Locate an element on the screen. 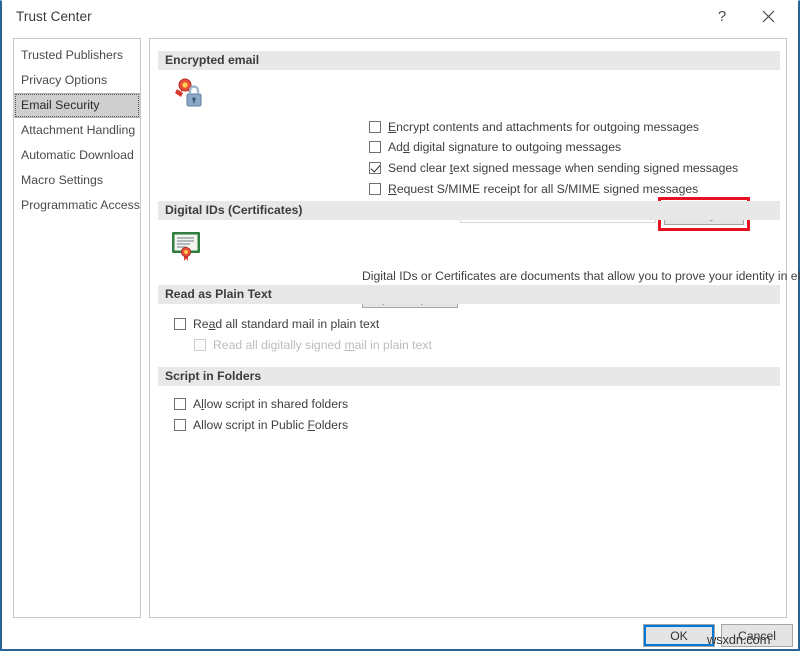 The image size is (800, 651). section-header-encrypted-email: Encrypted email is located at coordinates (469, 60).